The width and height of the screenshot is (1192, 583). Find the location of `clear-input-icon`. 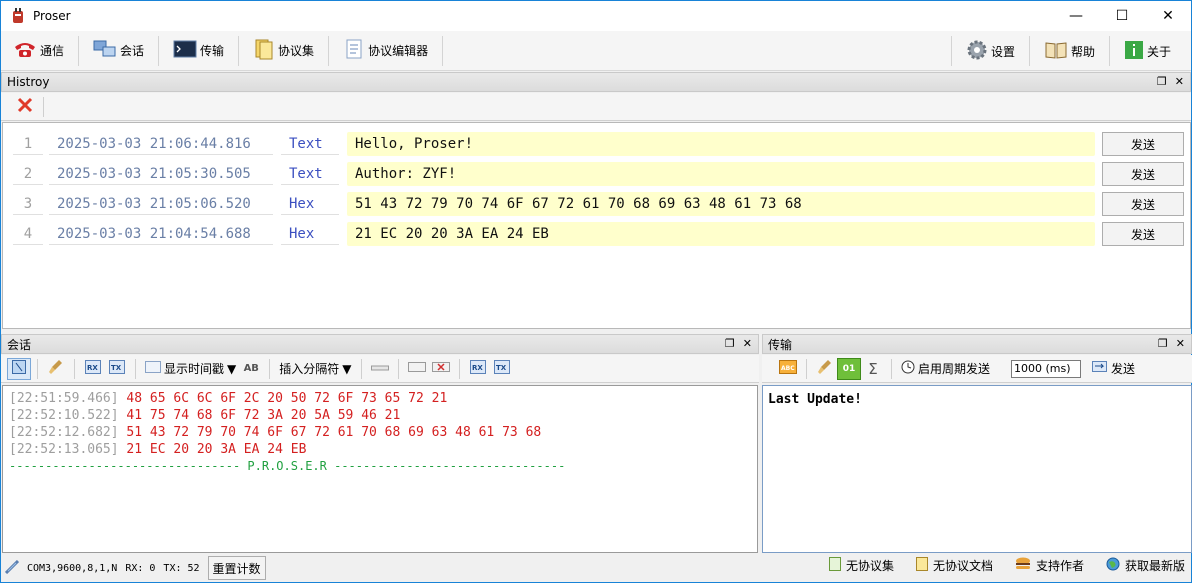

clear-input-icon is located at coordinates (440, 368).